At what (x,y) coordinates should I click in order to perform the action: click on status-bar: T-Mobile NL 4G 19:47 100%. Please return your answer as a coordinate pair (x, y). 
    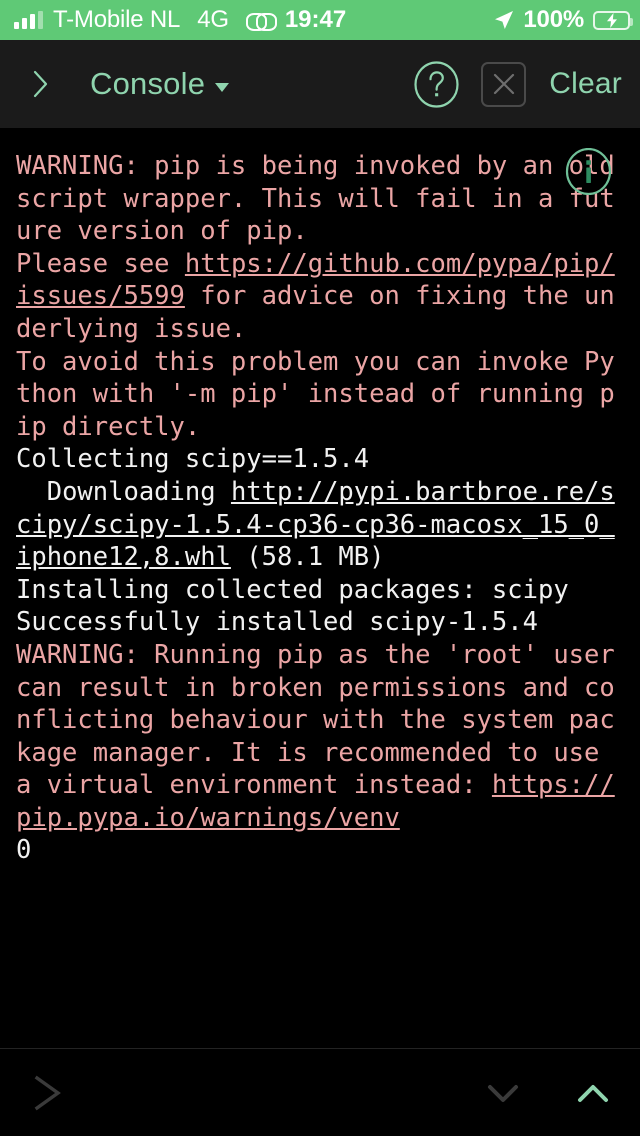
    Looking at the image, I should click on (320, 20).